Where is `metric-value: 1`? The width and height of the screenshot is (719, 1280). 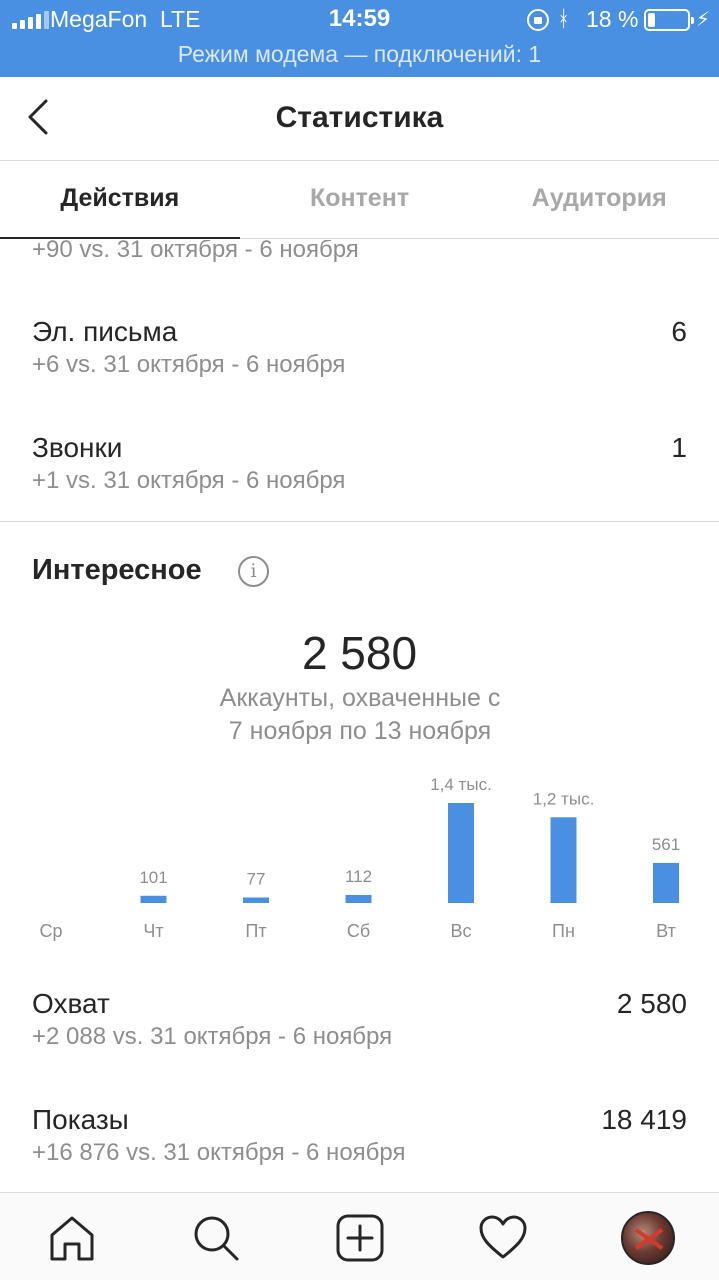 metric-value: 1 is located at coordinates (679, 447).